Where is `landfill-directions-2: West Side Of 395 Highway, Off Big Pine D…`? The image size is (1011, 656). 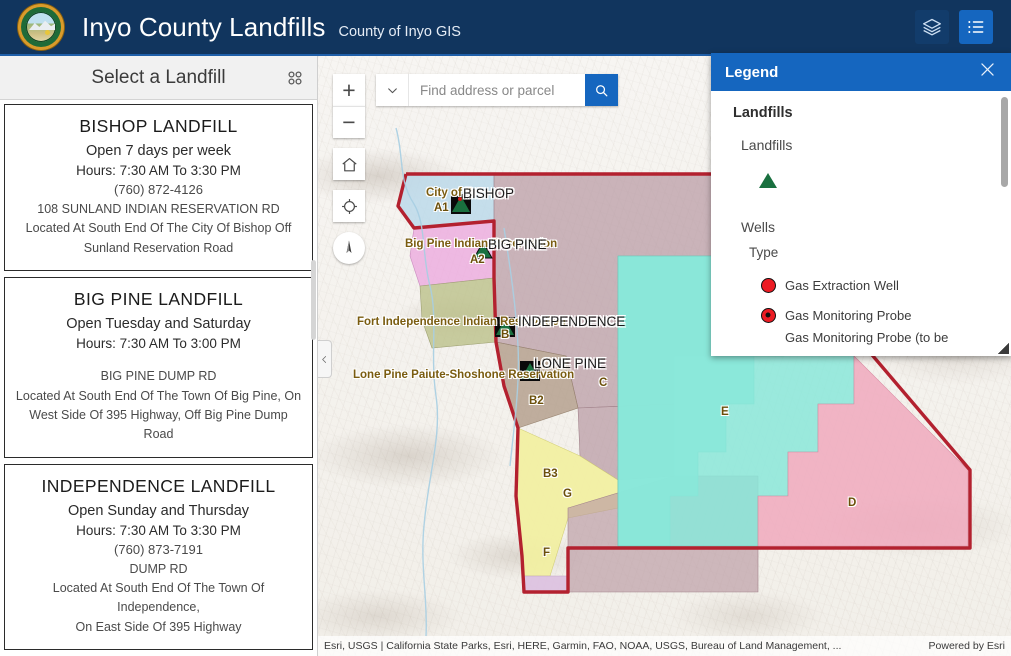 landfill-directions-2: West Side Of 395 Highway, Off Big Pine D… is located at coordinates (158, 424).